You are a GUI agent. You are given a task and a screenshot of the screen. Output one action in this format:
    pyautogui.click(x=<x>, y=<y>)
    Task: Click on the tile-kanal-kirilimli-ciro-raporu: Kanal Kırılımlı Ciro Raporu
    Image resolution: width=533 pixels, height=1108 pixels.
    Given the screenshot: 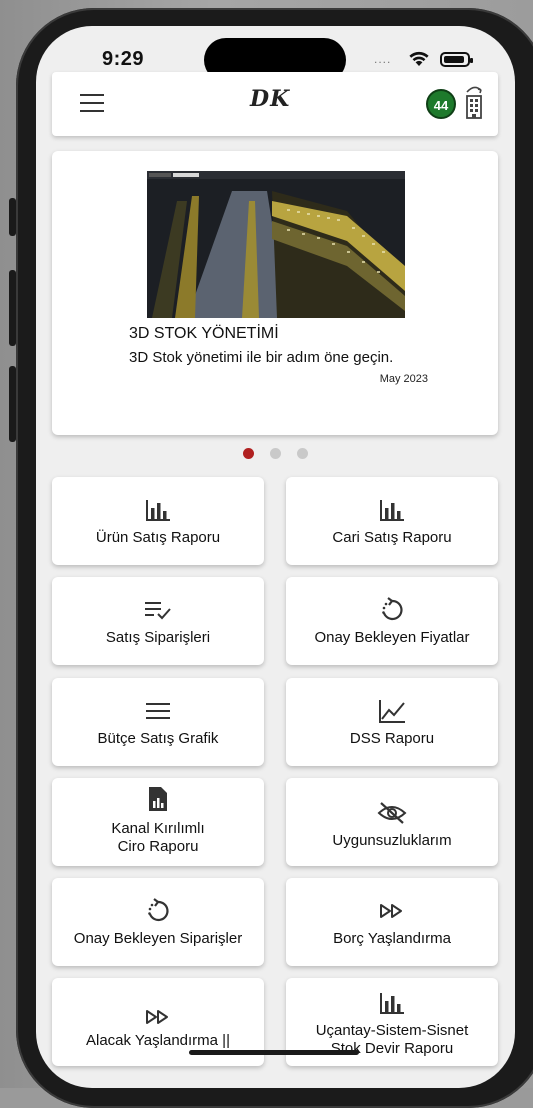 What is the action you would take?
    pyautogui.click(x=158, y=822)
    